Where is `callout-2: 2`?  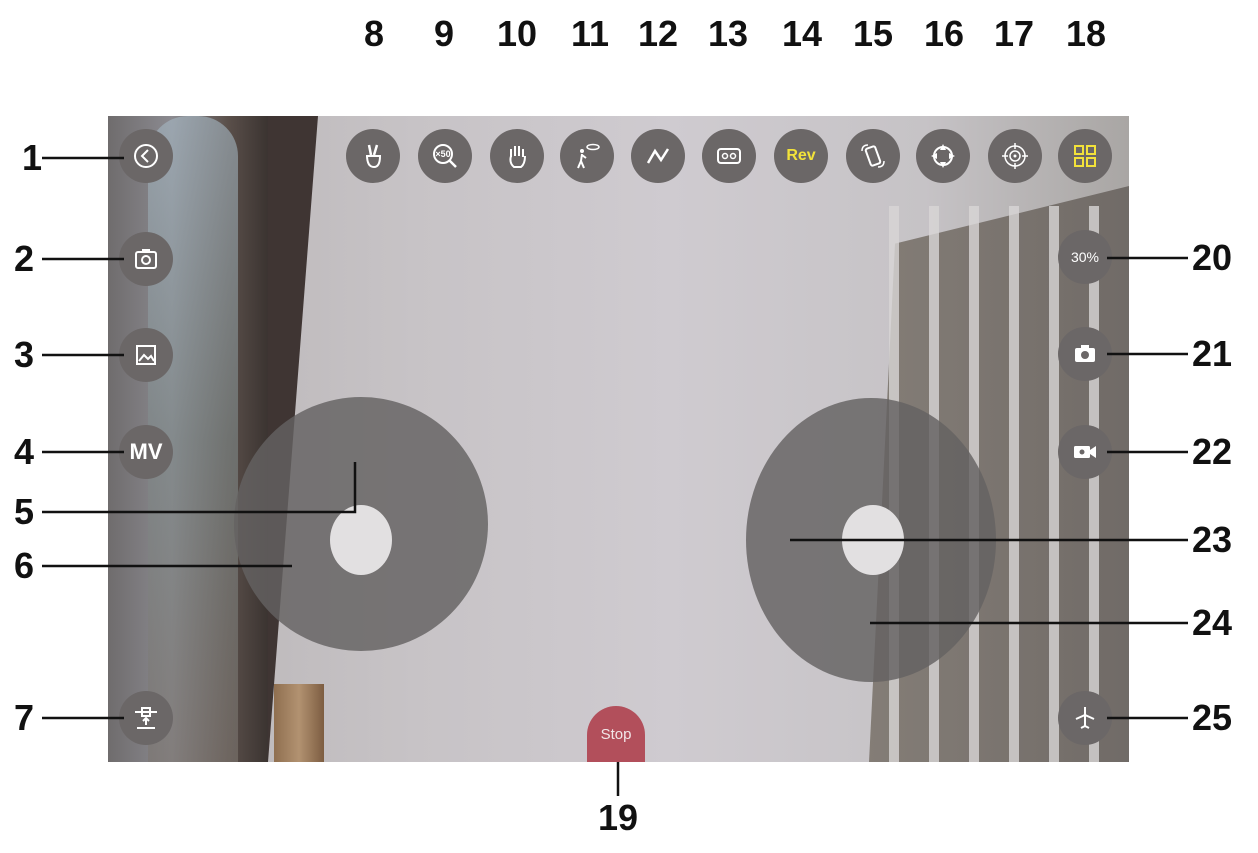
callout-2: 2 is located at coordinates (24, 258).